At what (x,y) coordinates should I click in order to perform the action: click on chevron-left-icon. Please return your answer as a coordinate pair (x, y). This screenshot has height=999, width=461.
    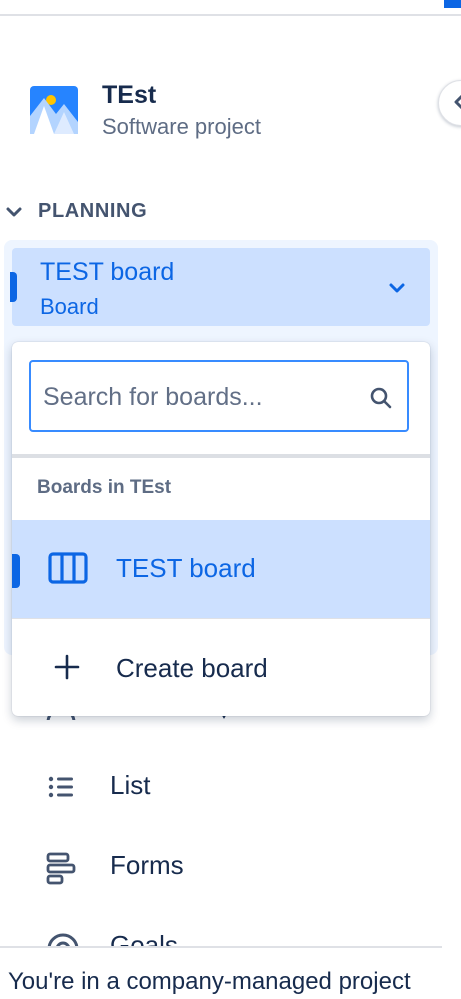
    Looking at the image, I should click on (457, 102).